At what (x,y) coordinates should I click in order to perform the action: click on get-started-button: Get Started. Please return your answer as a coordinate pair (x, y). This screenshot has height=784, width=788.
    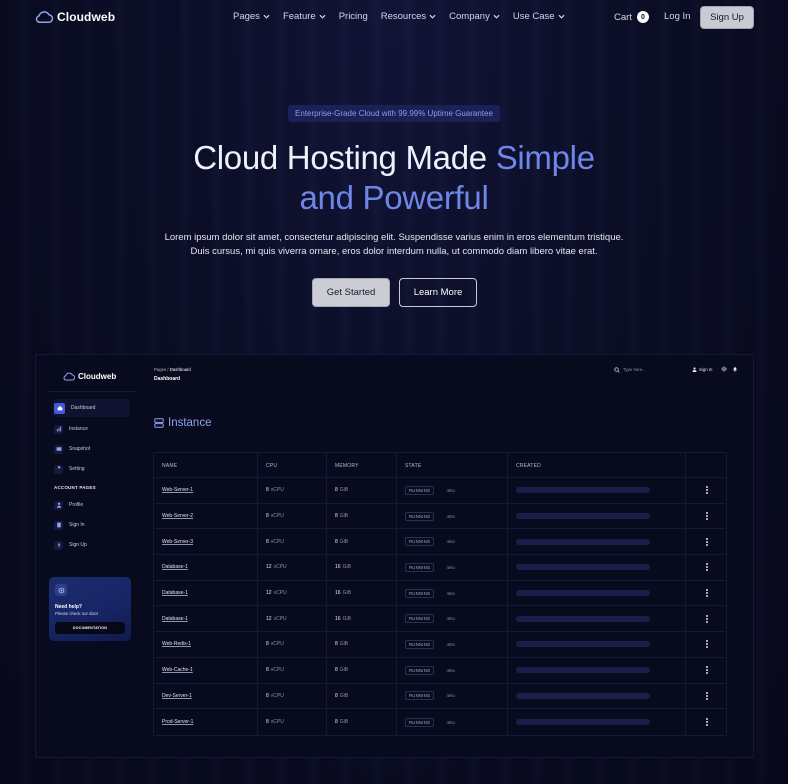
    Looking at the image, I should click on (351, 292).